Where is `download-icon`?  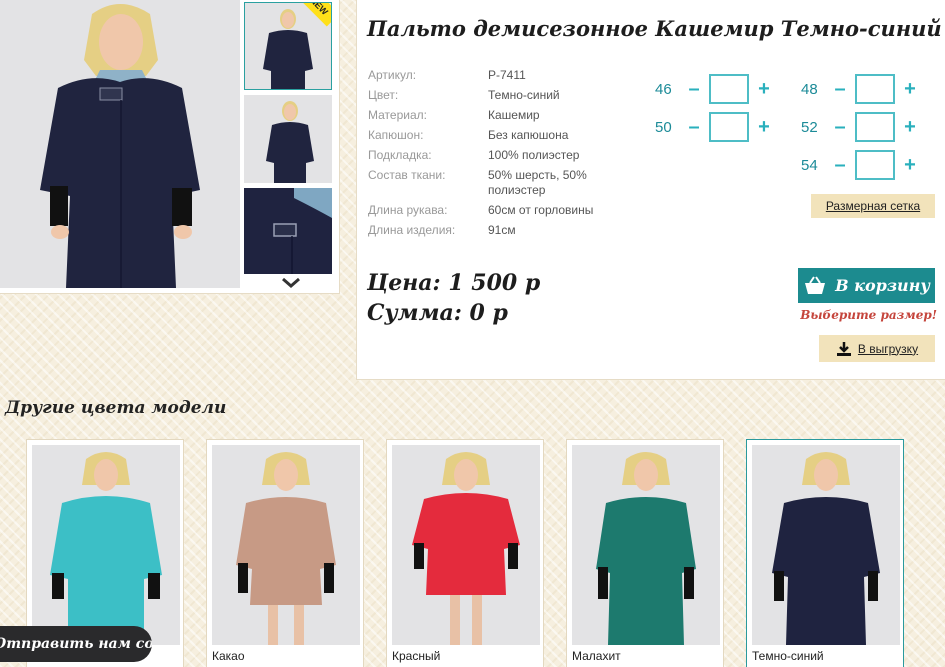 download-icon is located at coordinates (844, 349).